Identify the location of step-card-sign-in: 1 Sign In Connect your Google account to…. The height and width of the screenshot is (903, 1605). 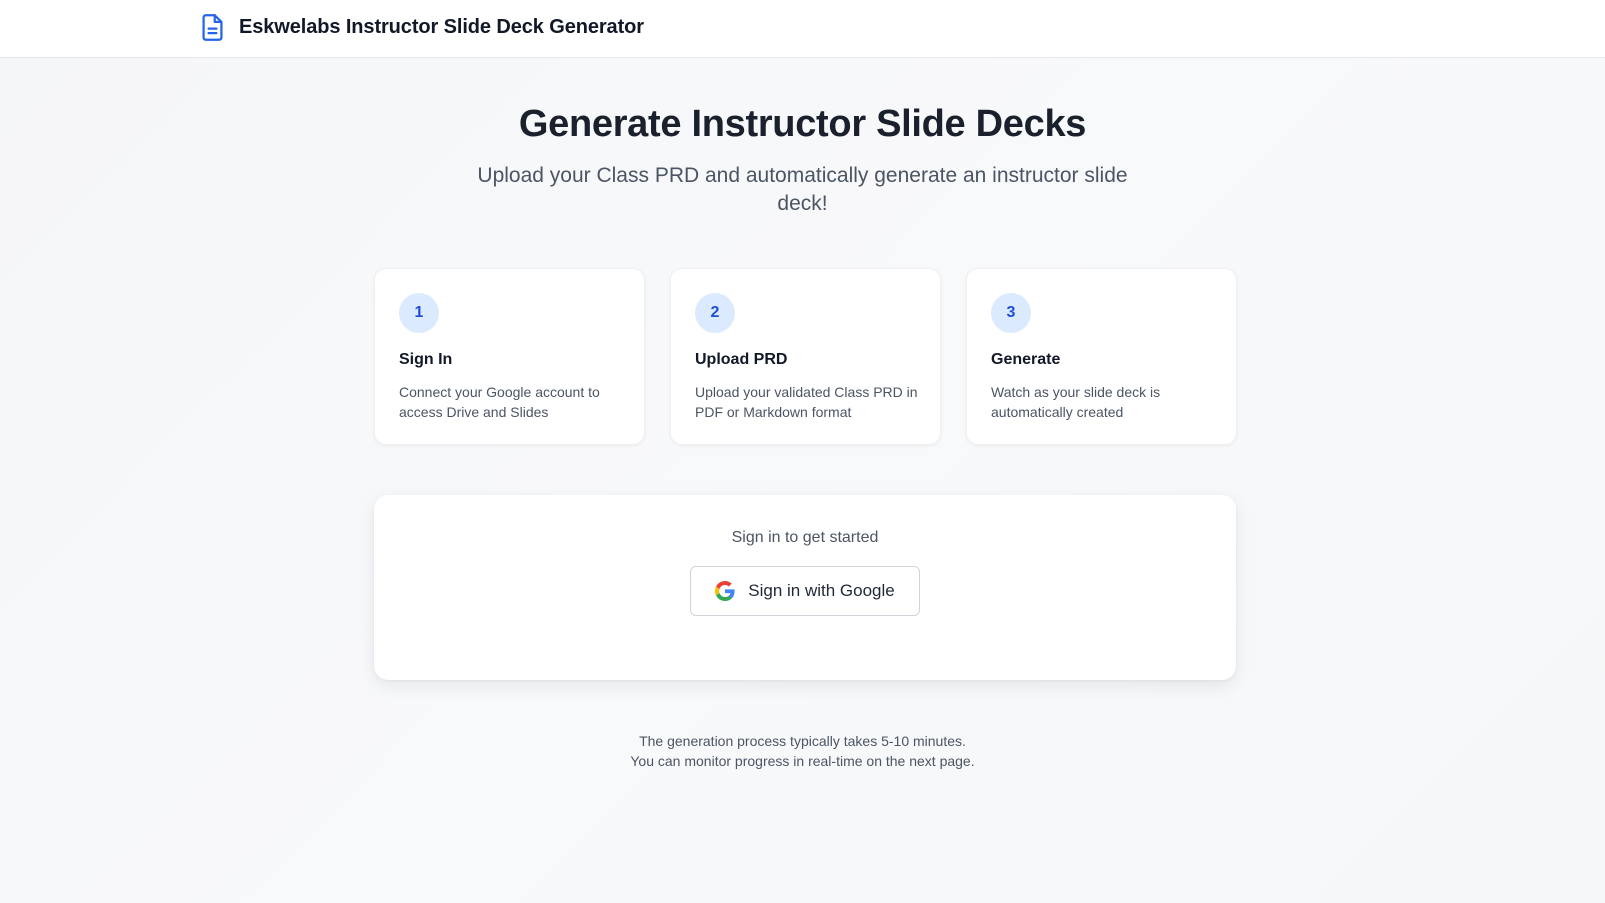
(509, 356).